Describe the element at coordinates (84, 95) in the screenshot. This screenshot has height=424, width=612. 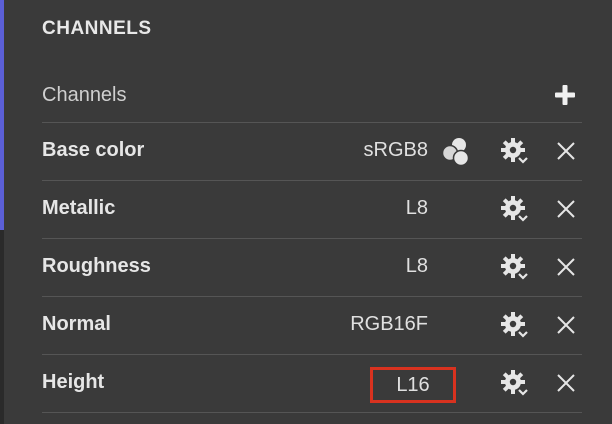
I see `channels-label: Channels` at that location.